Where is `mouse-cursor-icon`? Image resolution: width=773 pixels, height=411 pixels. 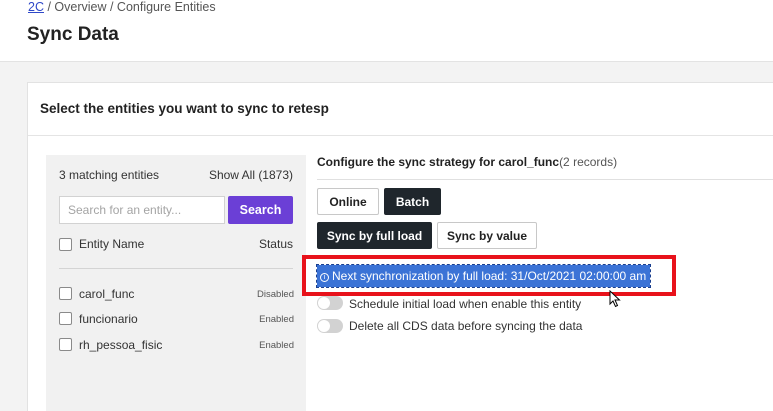
mouse-cursor-icon is located at coordinates (615, 299).